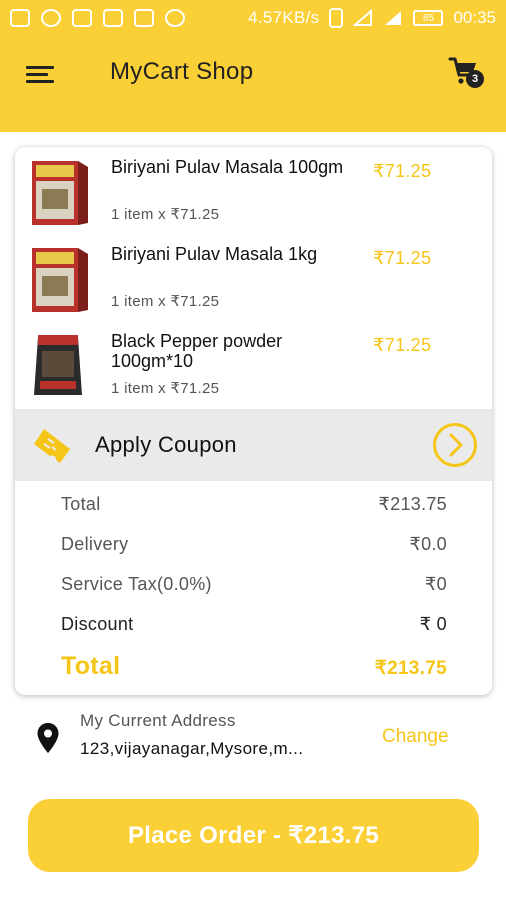 The height and width of the screenshot is (900, 506). I want to click on cell-signal-icon, so click(393, 18).